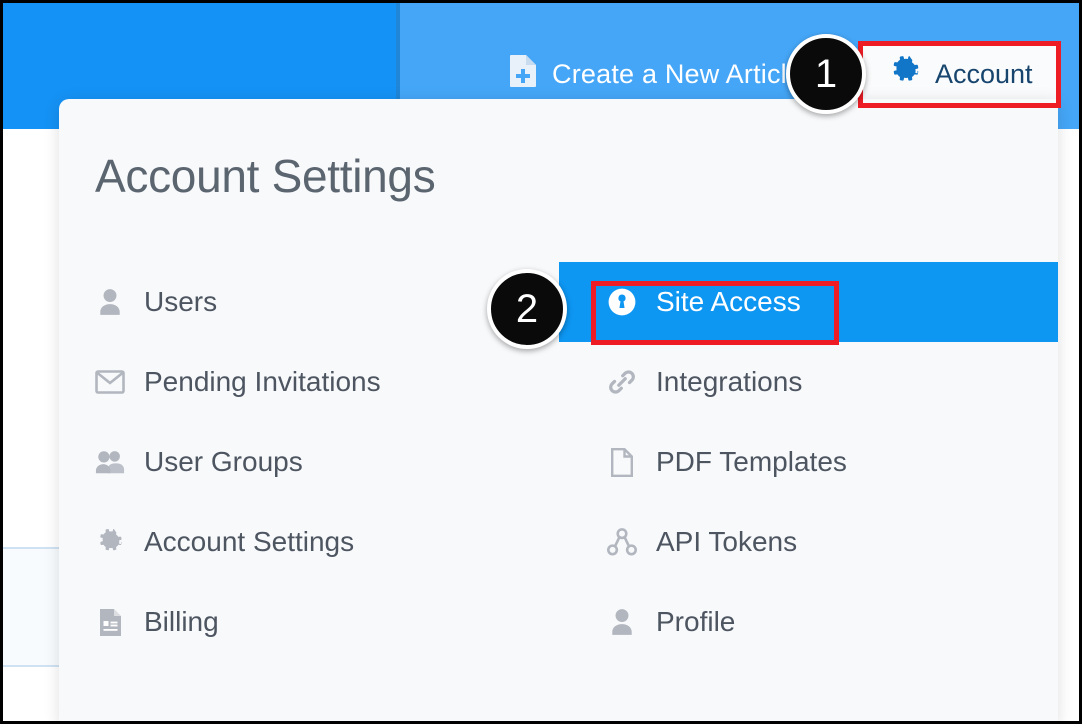 The image size is (1082, 724). I want to click on menu-item-pending-invitations: Pending Invitations, so click(309, 382).